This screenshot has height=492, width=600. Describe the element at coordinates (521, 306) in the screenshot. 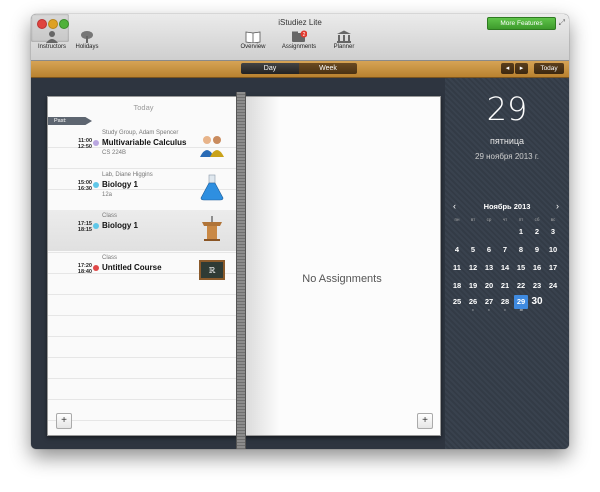

I see `calendar-day: 29` at that location.